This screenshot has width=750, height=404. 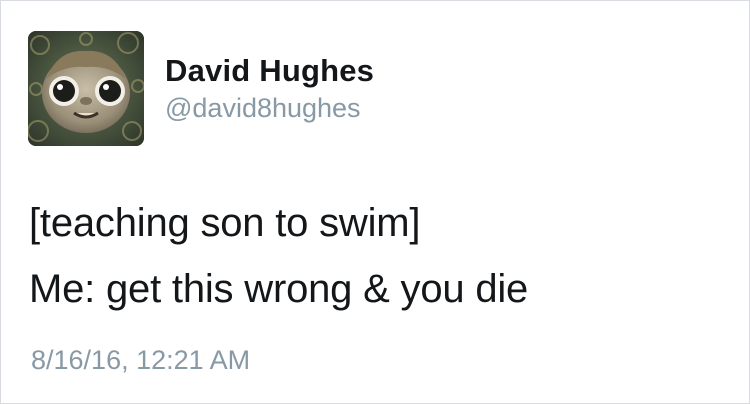 I want to click on tweet-text-line: Me: get this wrong & you die, so click(x=279, y=289).